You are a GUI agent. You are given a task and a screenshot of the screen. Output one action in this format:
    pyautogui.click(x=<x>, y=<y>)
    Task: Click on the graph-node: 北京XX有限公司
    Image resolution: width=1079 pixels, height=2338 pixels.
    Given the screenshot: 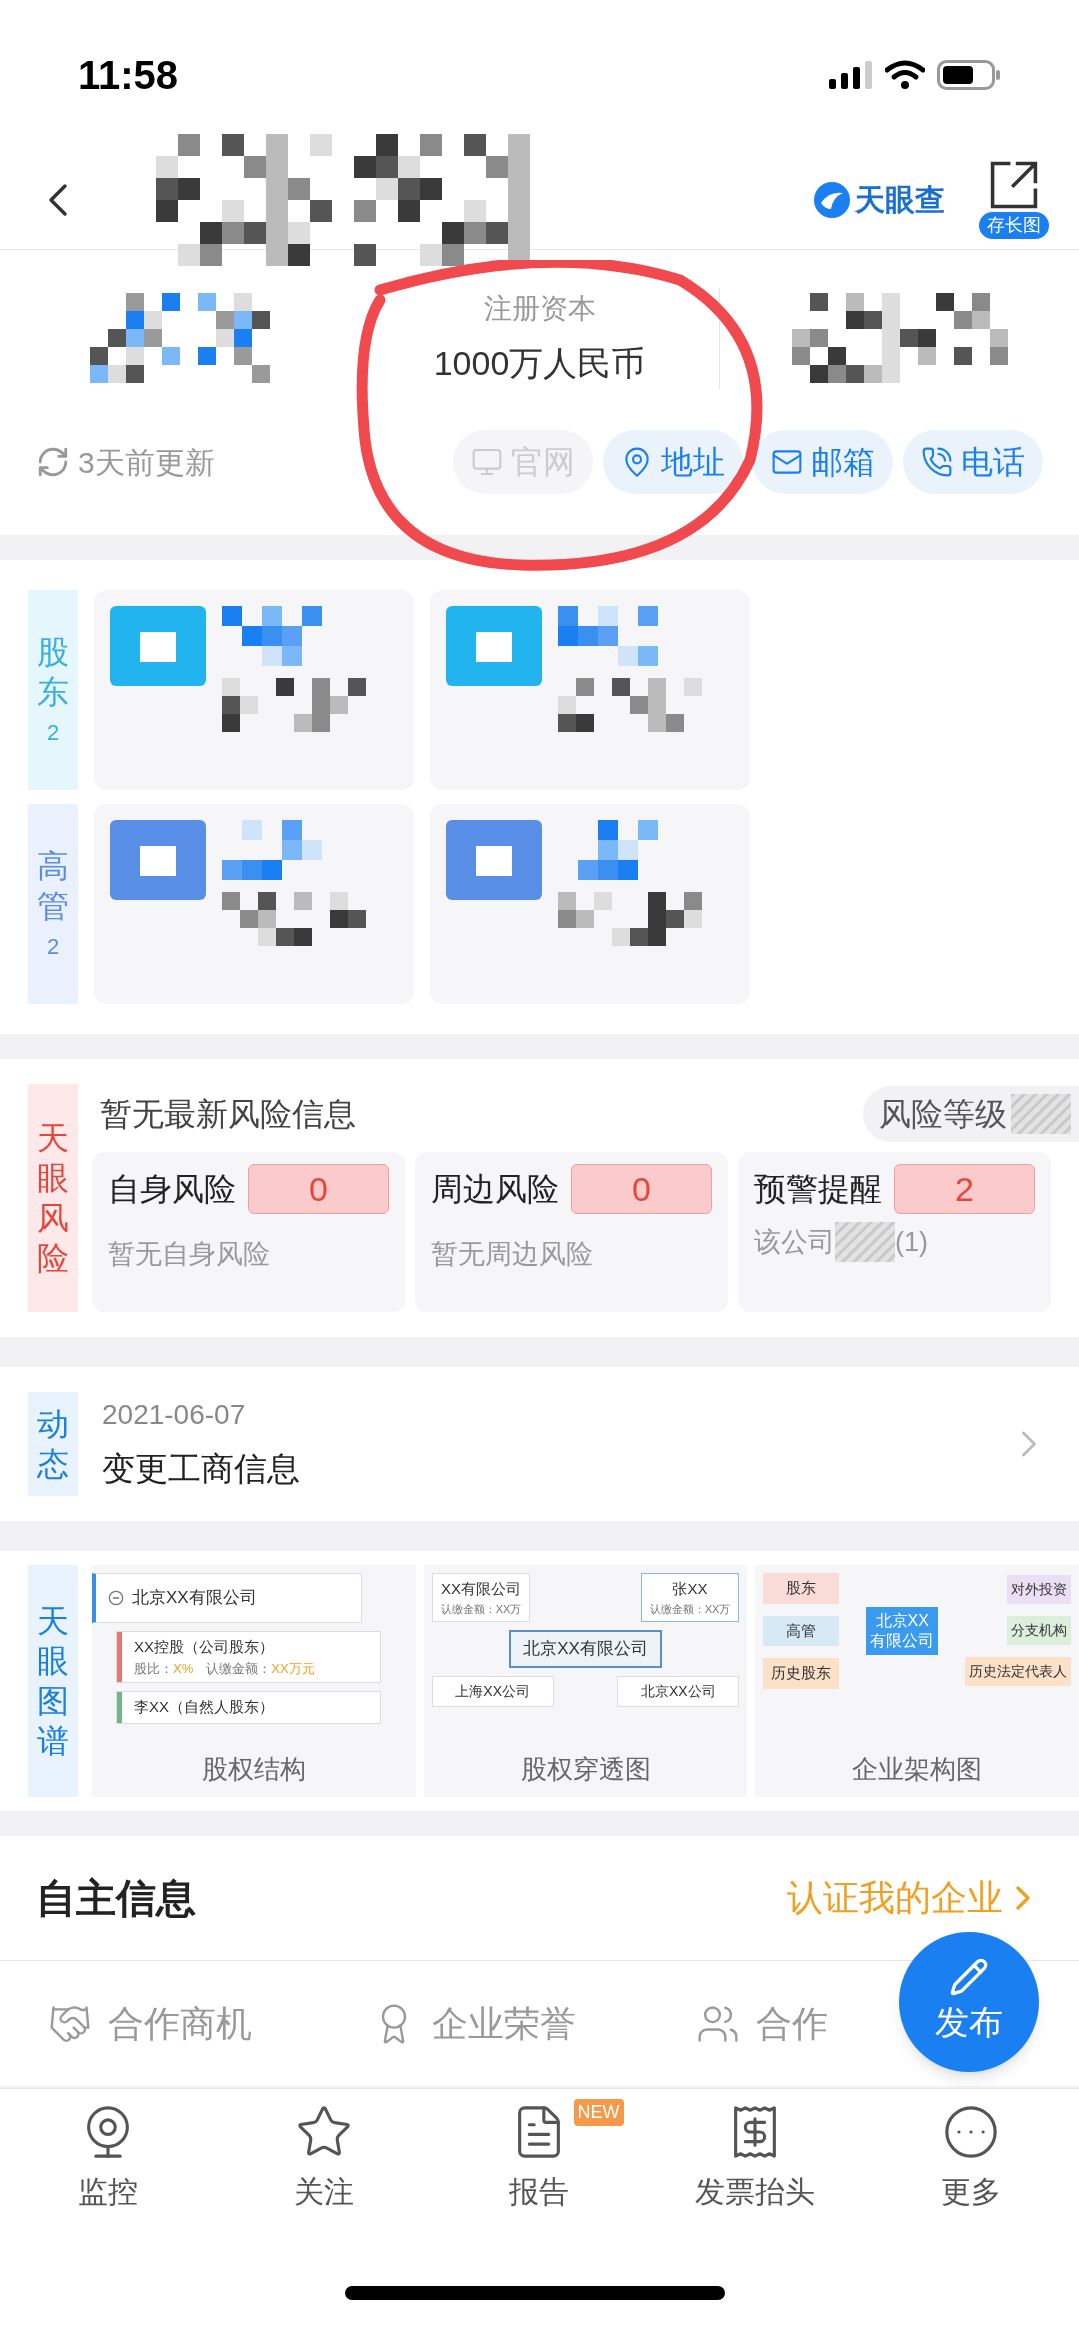 What is the action you would take?
    pyautogui.click(x=585, y=1649)
    